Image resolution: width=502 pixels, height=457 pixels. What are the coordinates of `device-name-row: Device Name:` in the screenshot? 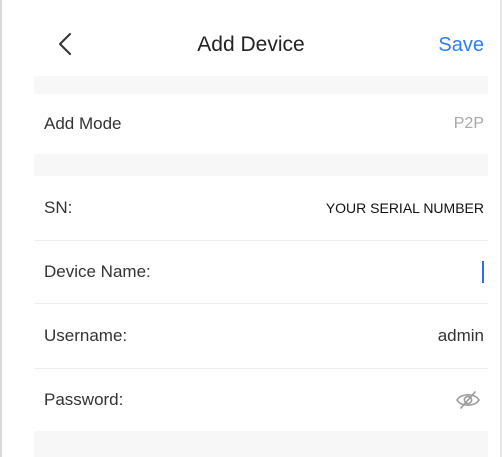 It's located at (261, 272).